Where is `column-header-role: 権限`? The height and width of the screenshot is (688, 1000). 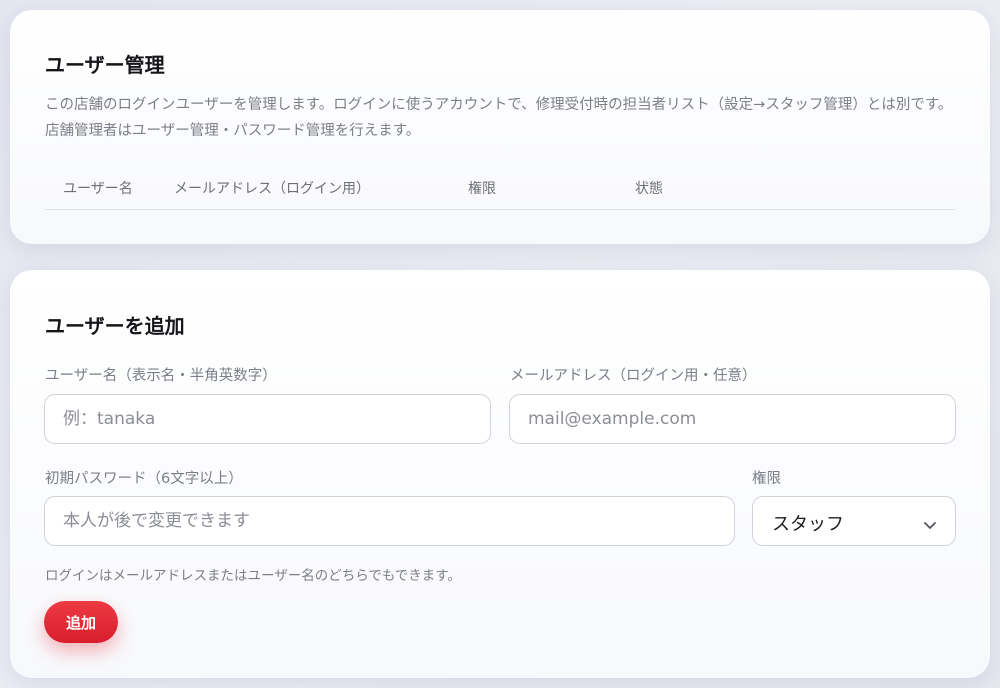 column-header-role: 権限 is located at coordinates (482, 188).